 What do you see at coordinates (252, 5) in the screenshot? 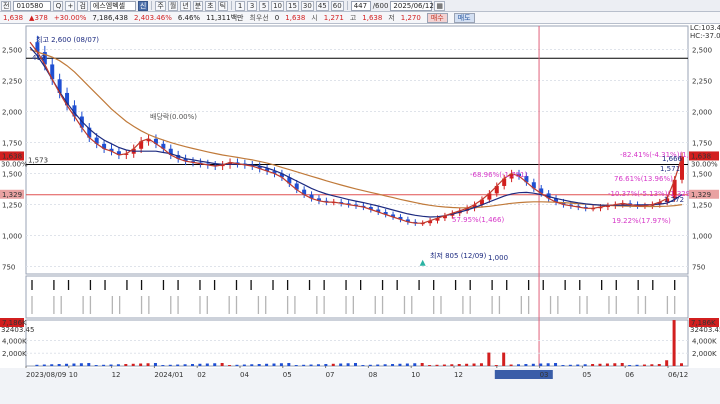
I see `interval-3-button: 3` at bounding box center [252, 5].